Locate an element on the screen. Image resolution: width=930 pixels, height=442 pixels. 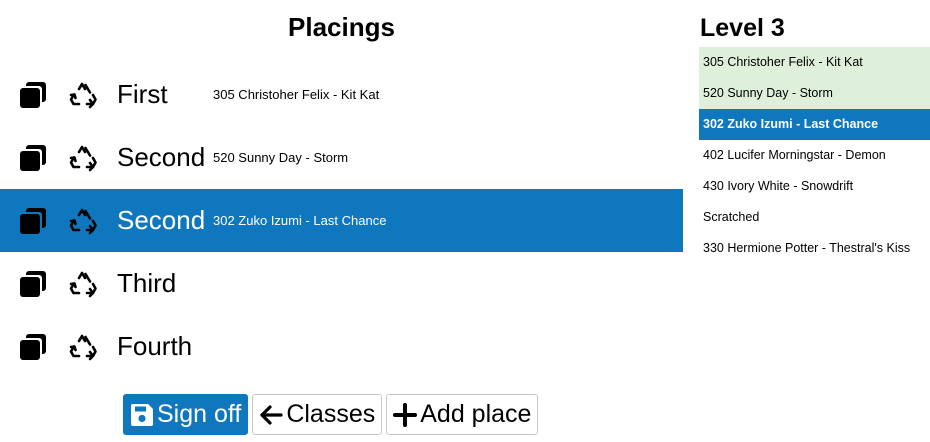
classes-label: Classes is located at coordinates (331, 414).